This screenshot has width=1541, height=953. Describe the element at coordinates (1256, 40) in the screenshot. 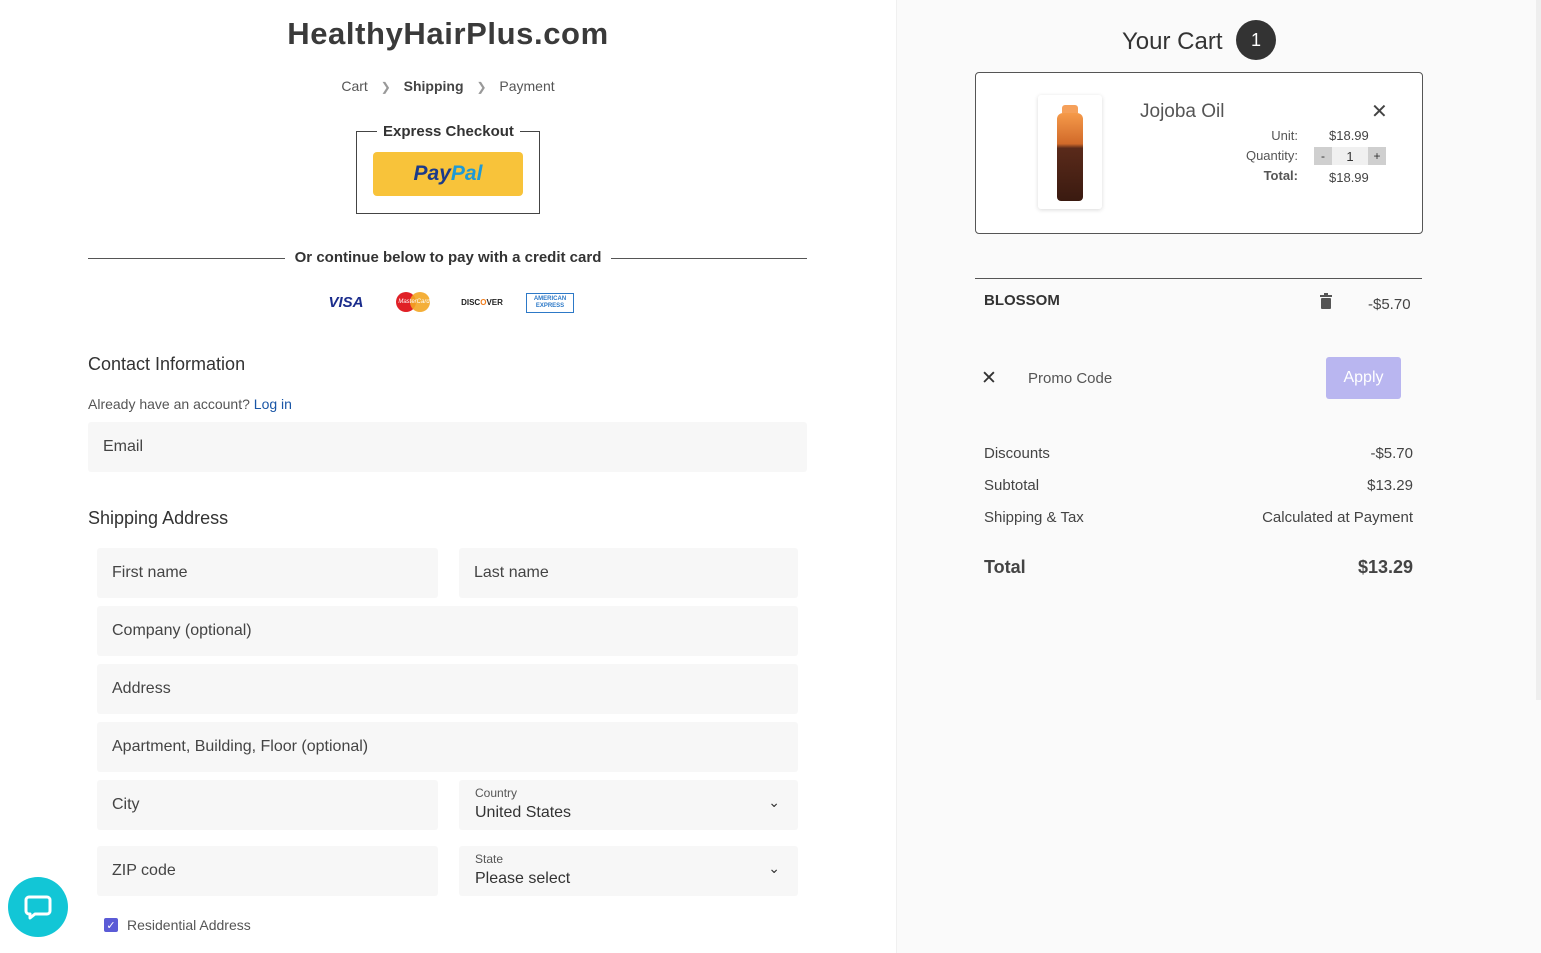

I see `cart-count-badge: 1` at that location.